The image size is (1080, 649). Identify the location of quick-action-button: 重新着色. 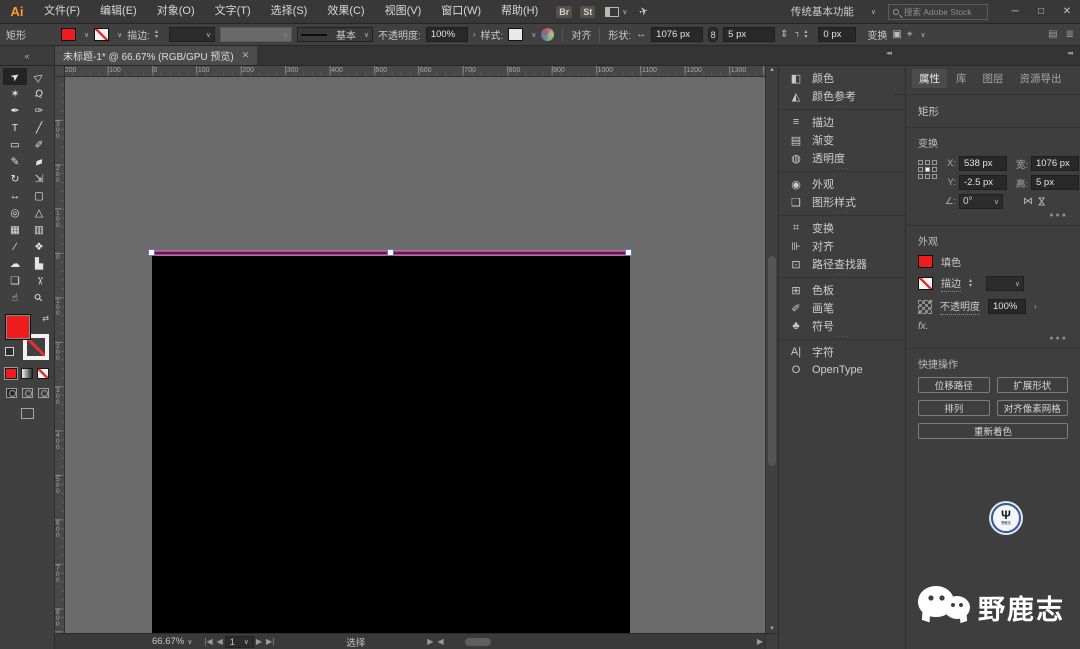
(993, 431).